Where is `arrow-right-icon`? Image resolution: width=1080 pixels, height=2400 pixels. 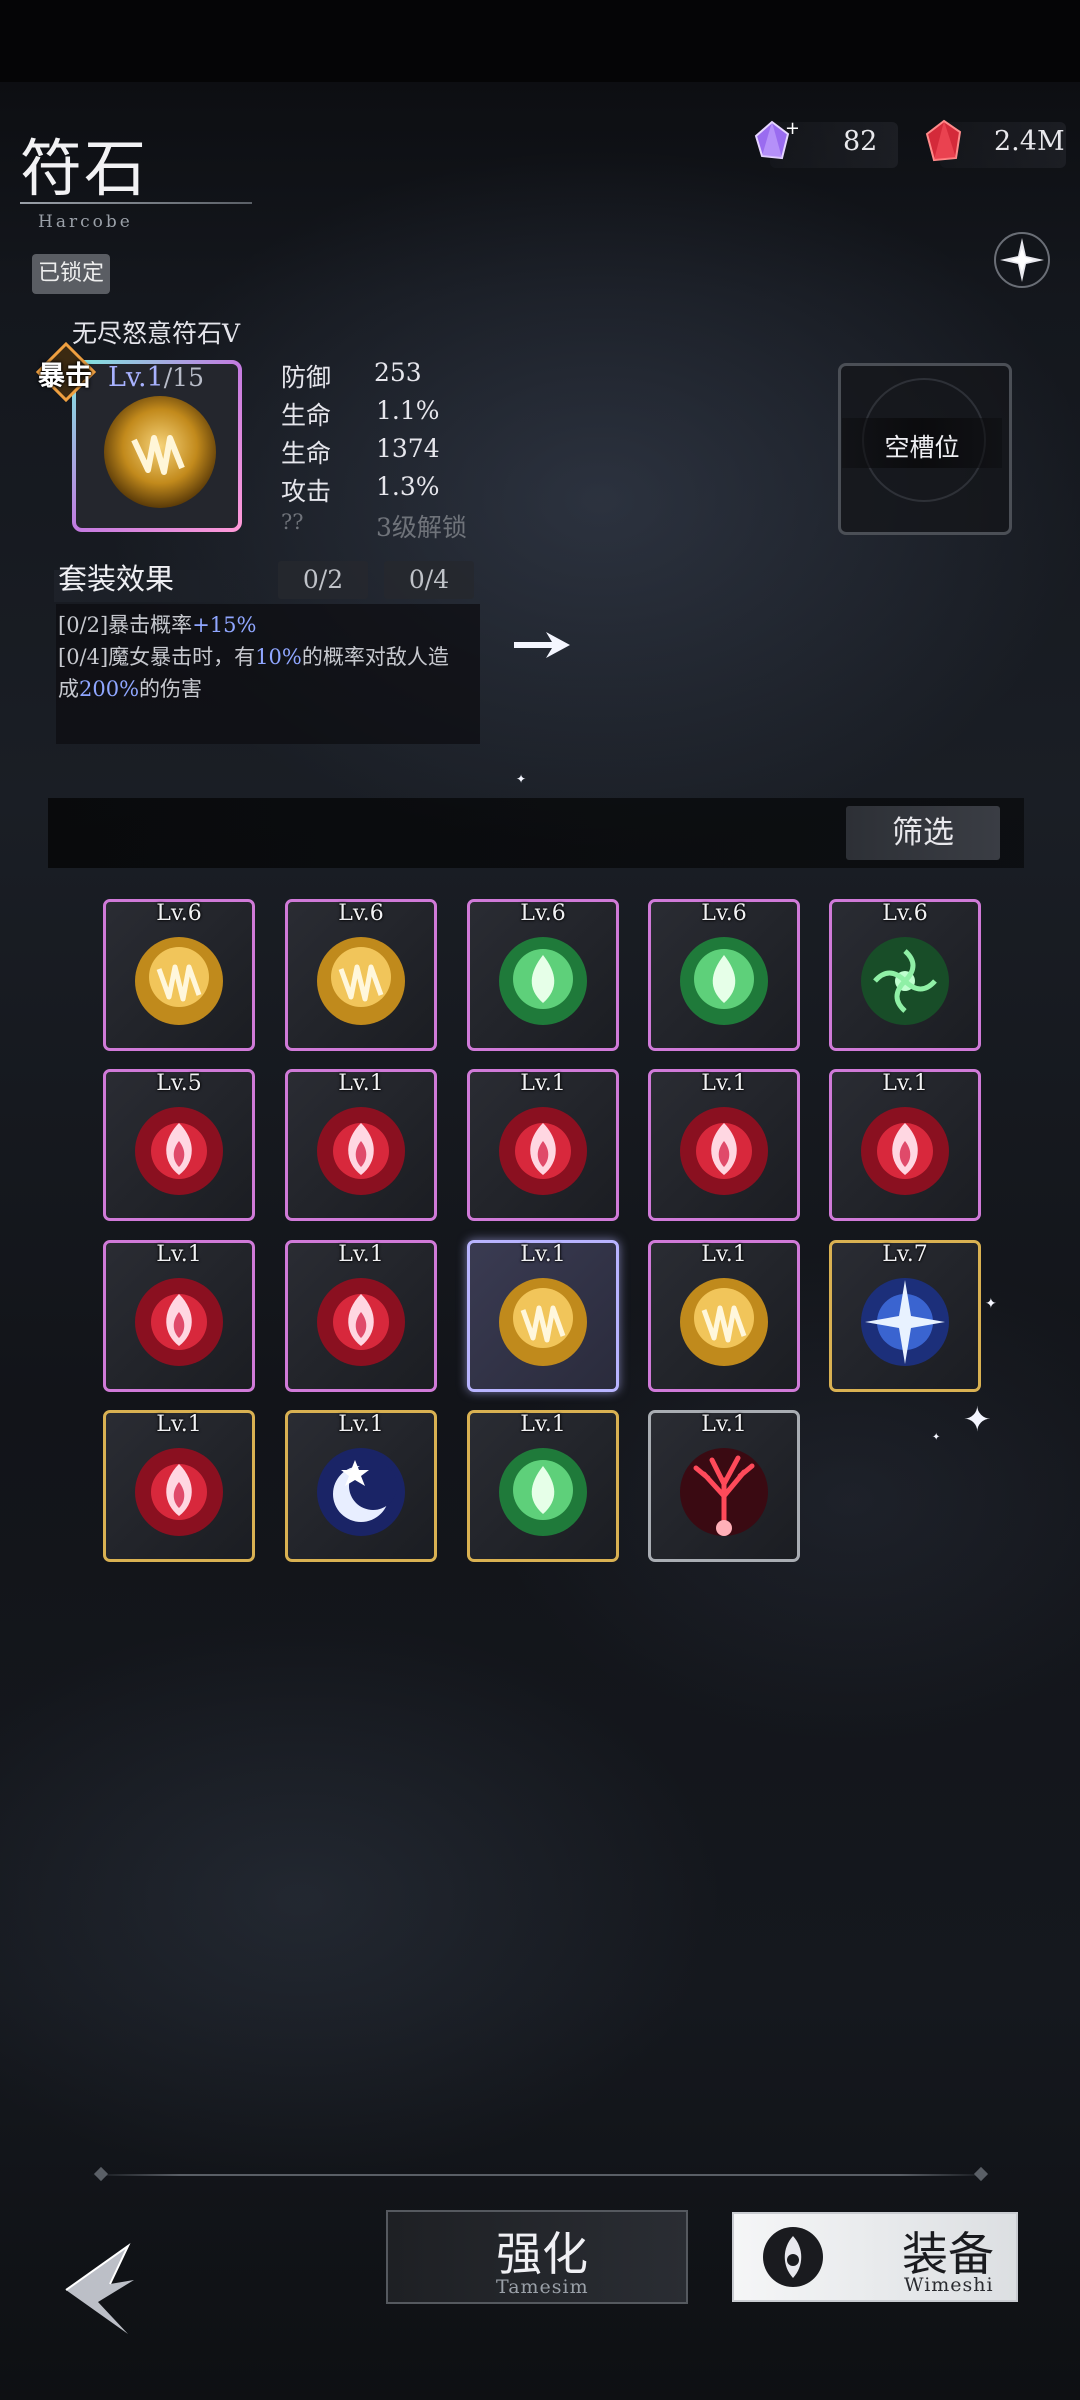
arrow-right-icon is located at coordinates (542, 645).